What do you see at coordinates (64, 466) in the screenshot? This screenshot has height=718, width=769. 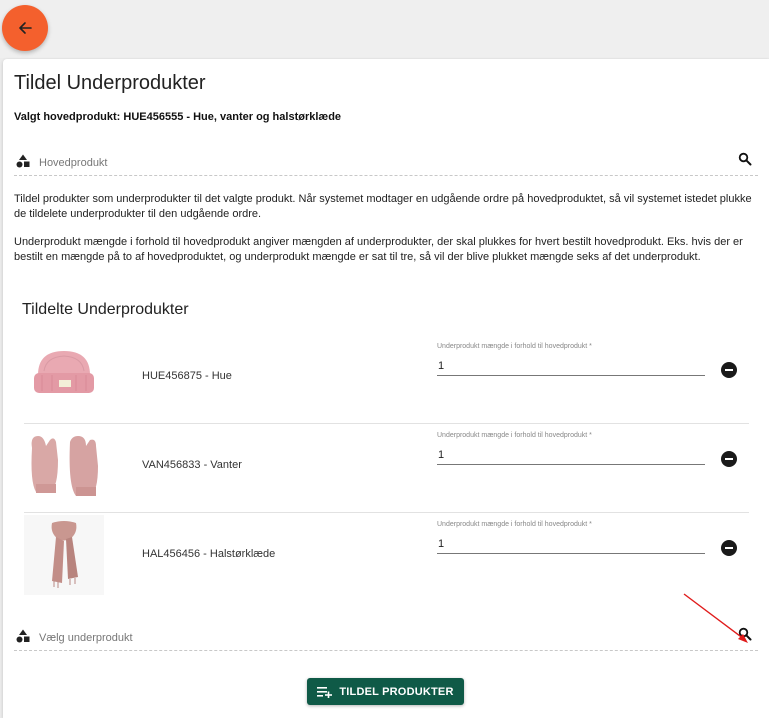 I see `product-image-mittens` at bounding box center [64, 466].